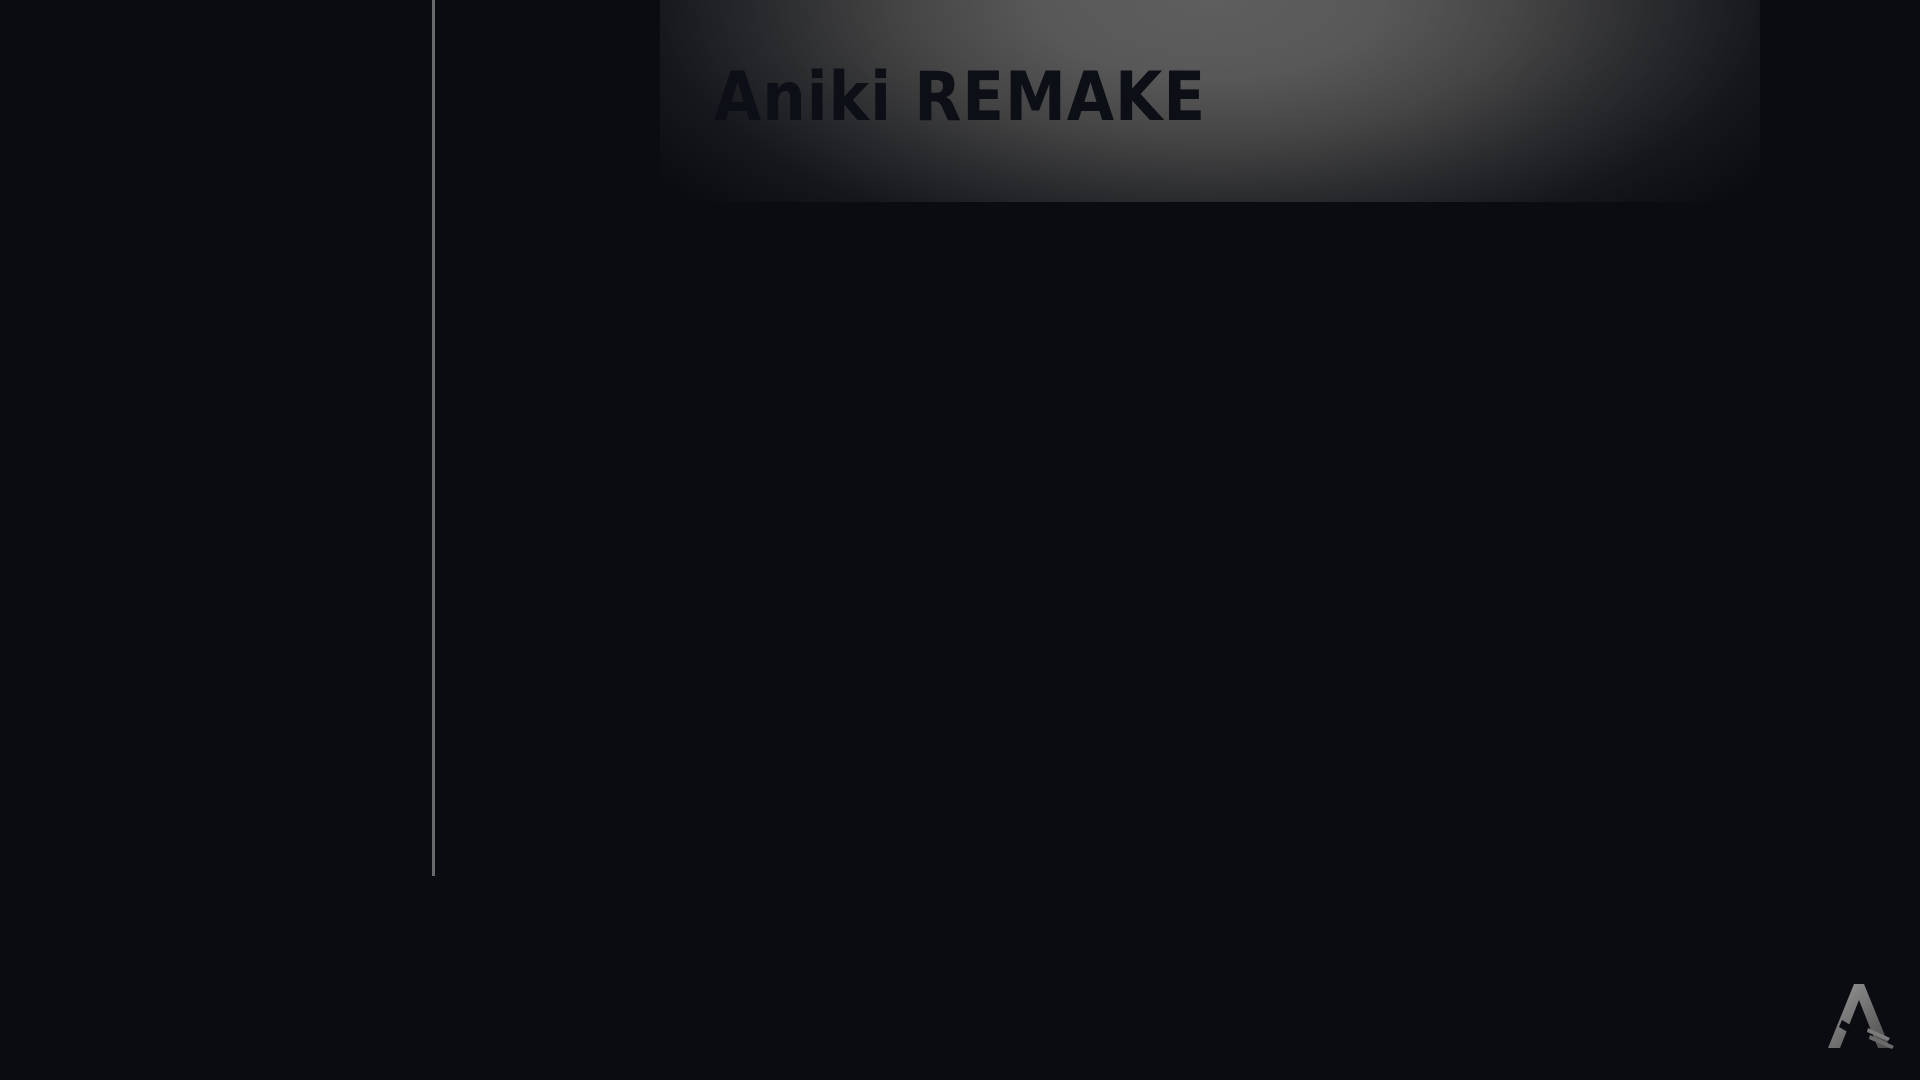 The image size is (1920, 1080). What do you see at coordinates (1861, 1016) in the screenshot?
I see `aniki-logo-icon` at bounding box center [1861, 1016].